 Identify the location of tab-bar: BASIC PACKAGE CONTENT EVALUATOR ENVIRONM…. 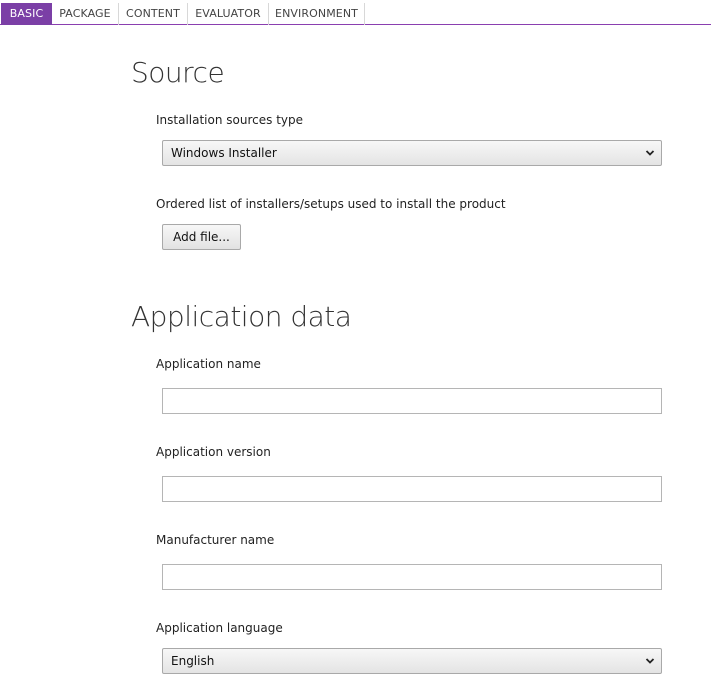
(355, 12).